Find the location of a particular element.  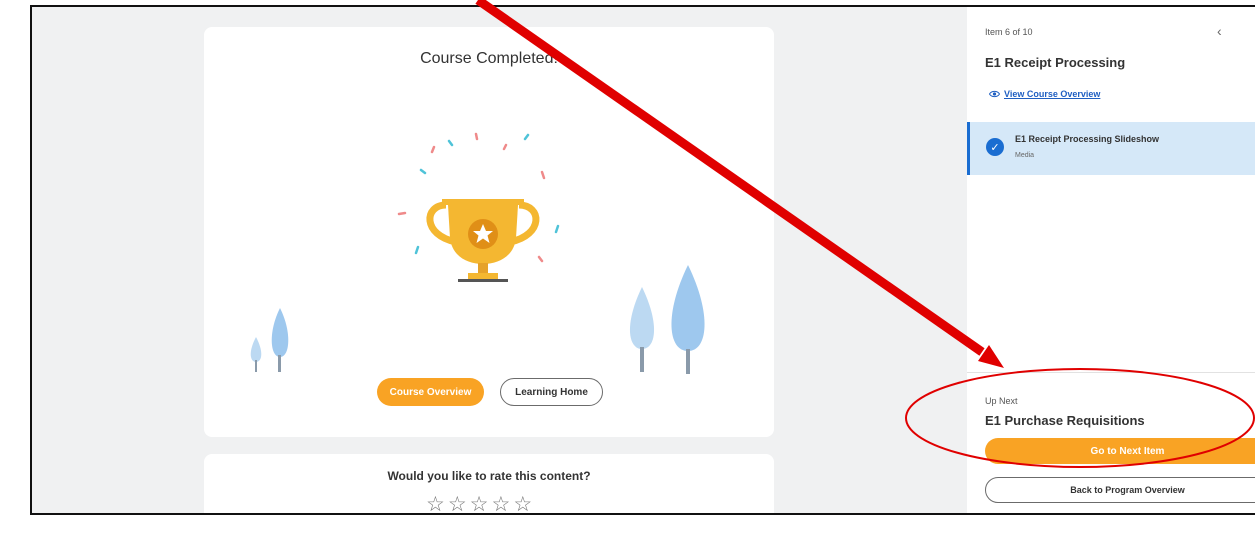

divider is located at coordinates (1111, 372).